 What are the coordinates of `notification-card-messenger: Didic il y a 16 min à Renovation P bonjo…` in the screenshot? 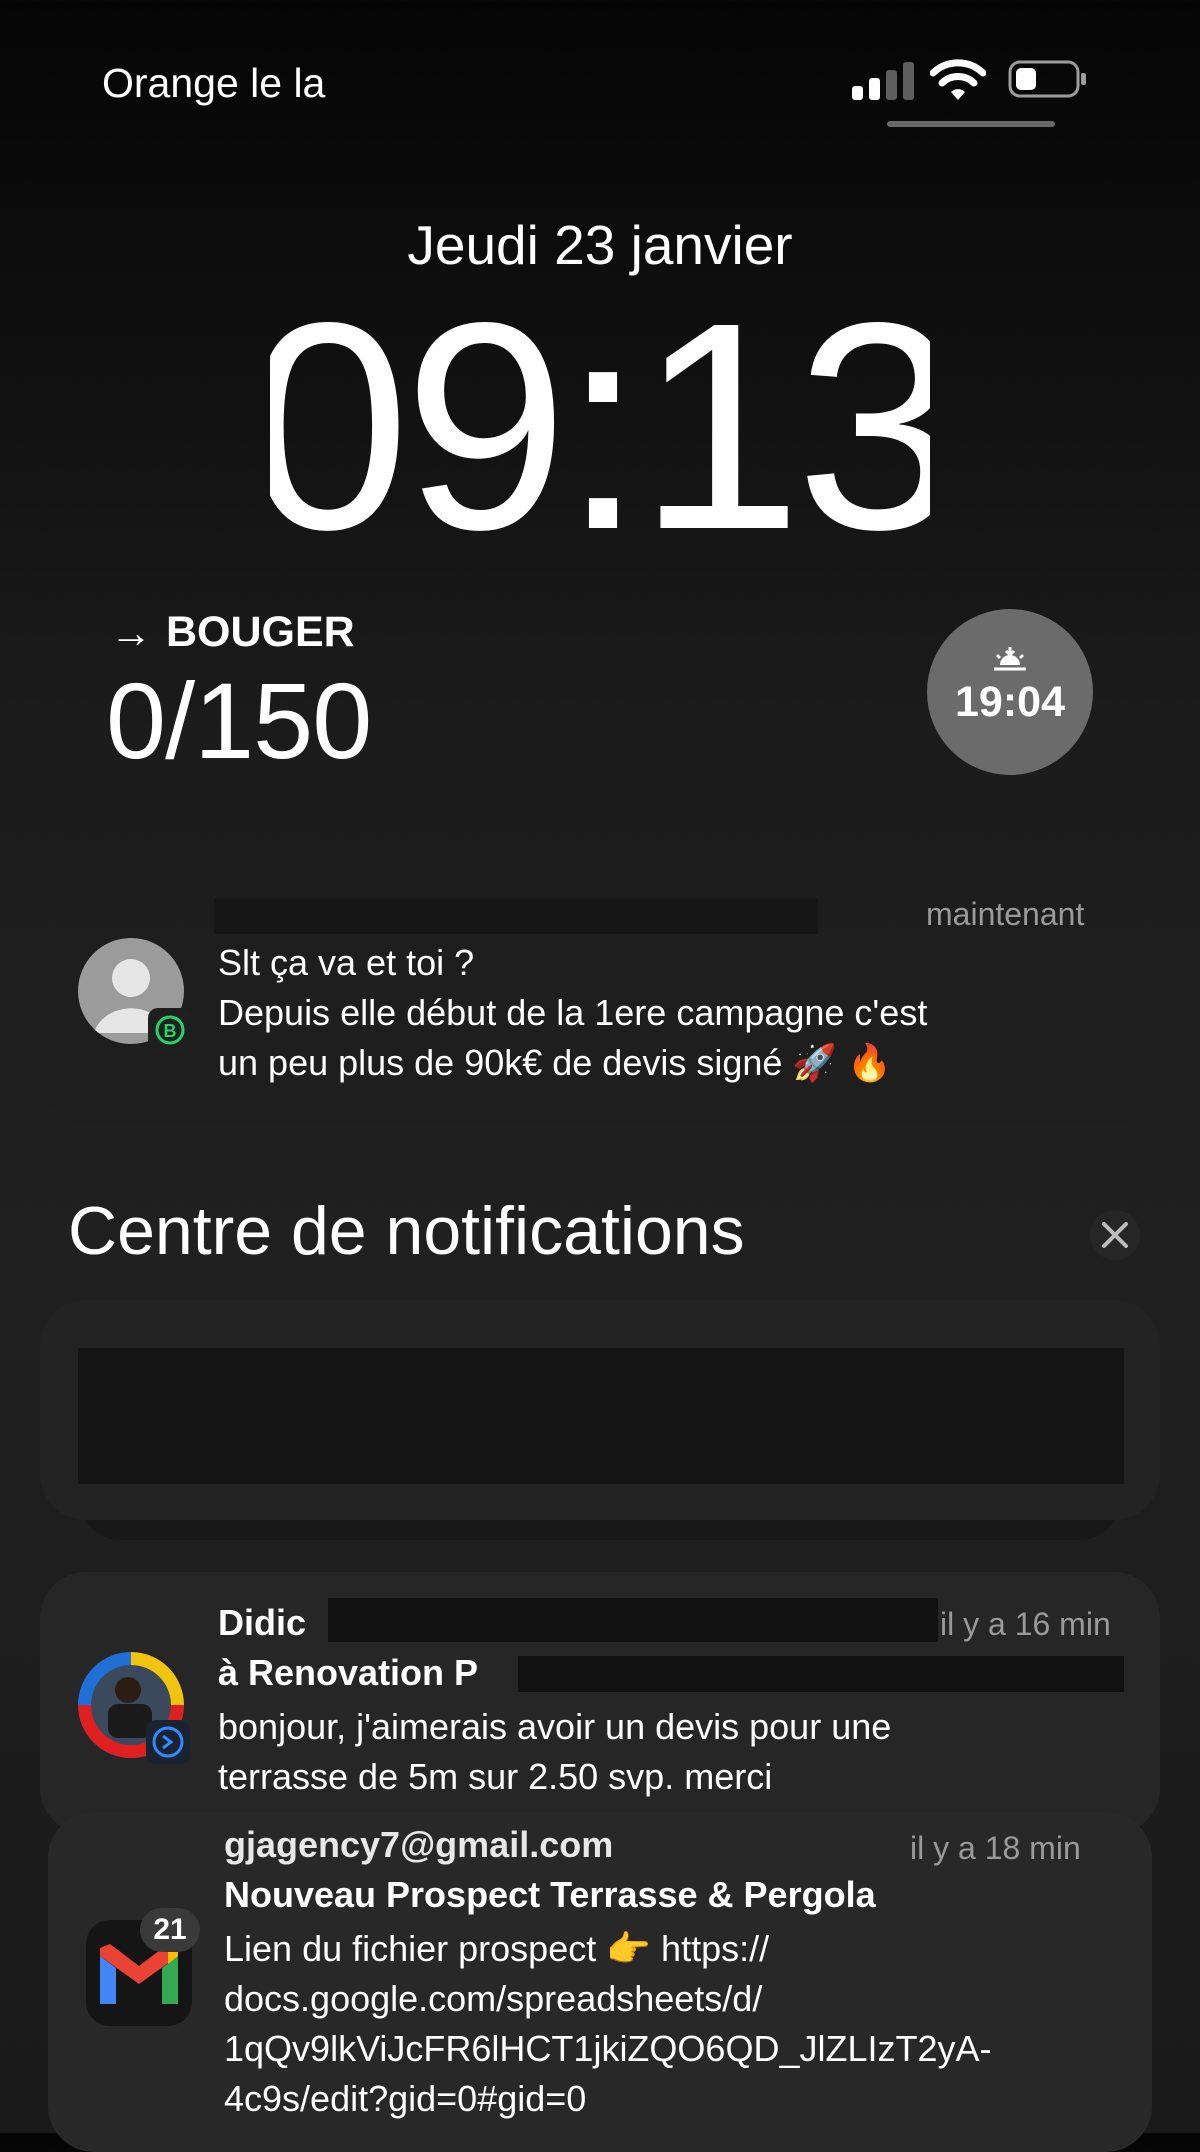 It's located at (600, 1703).